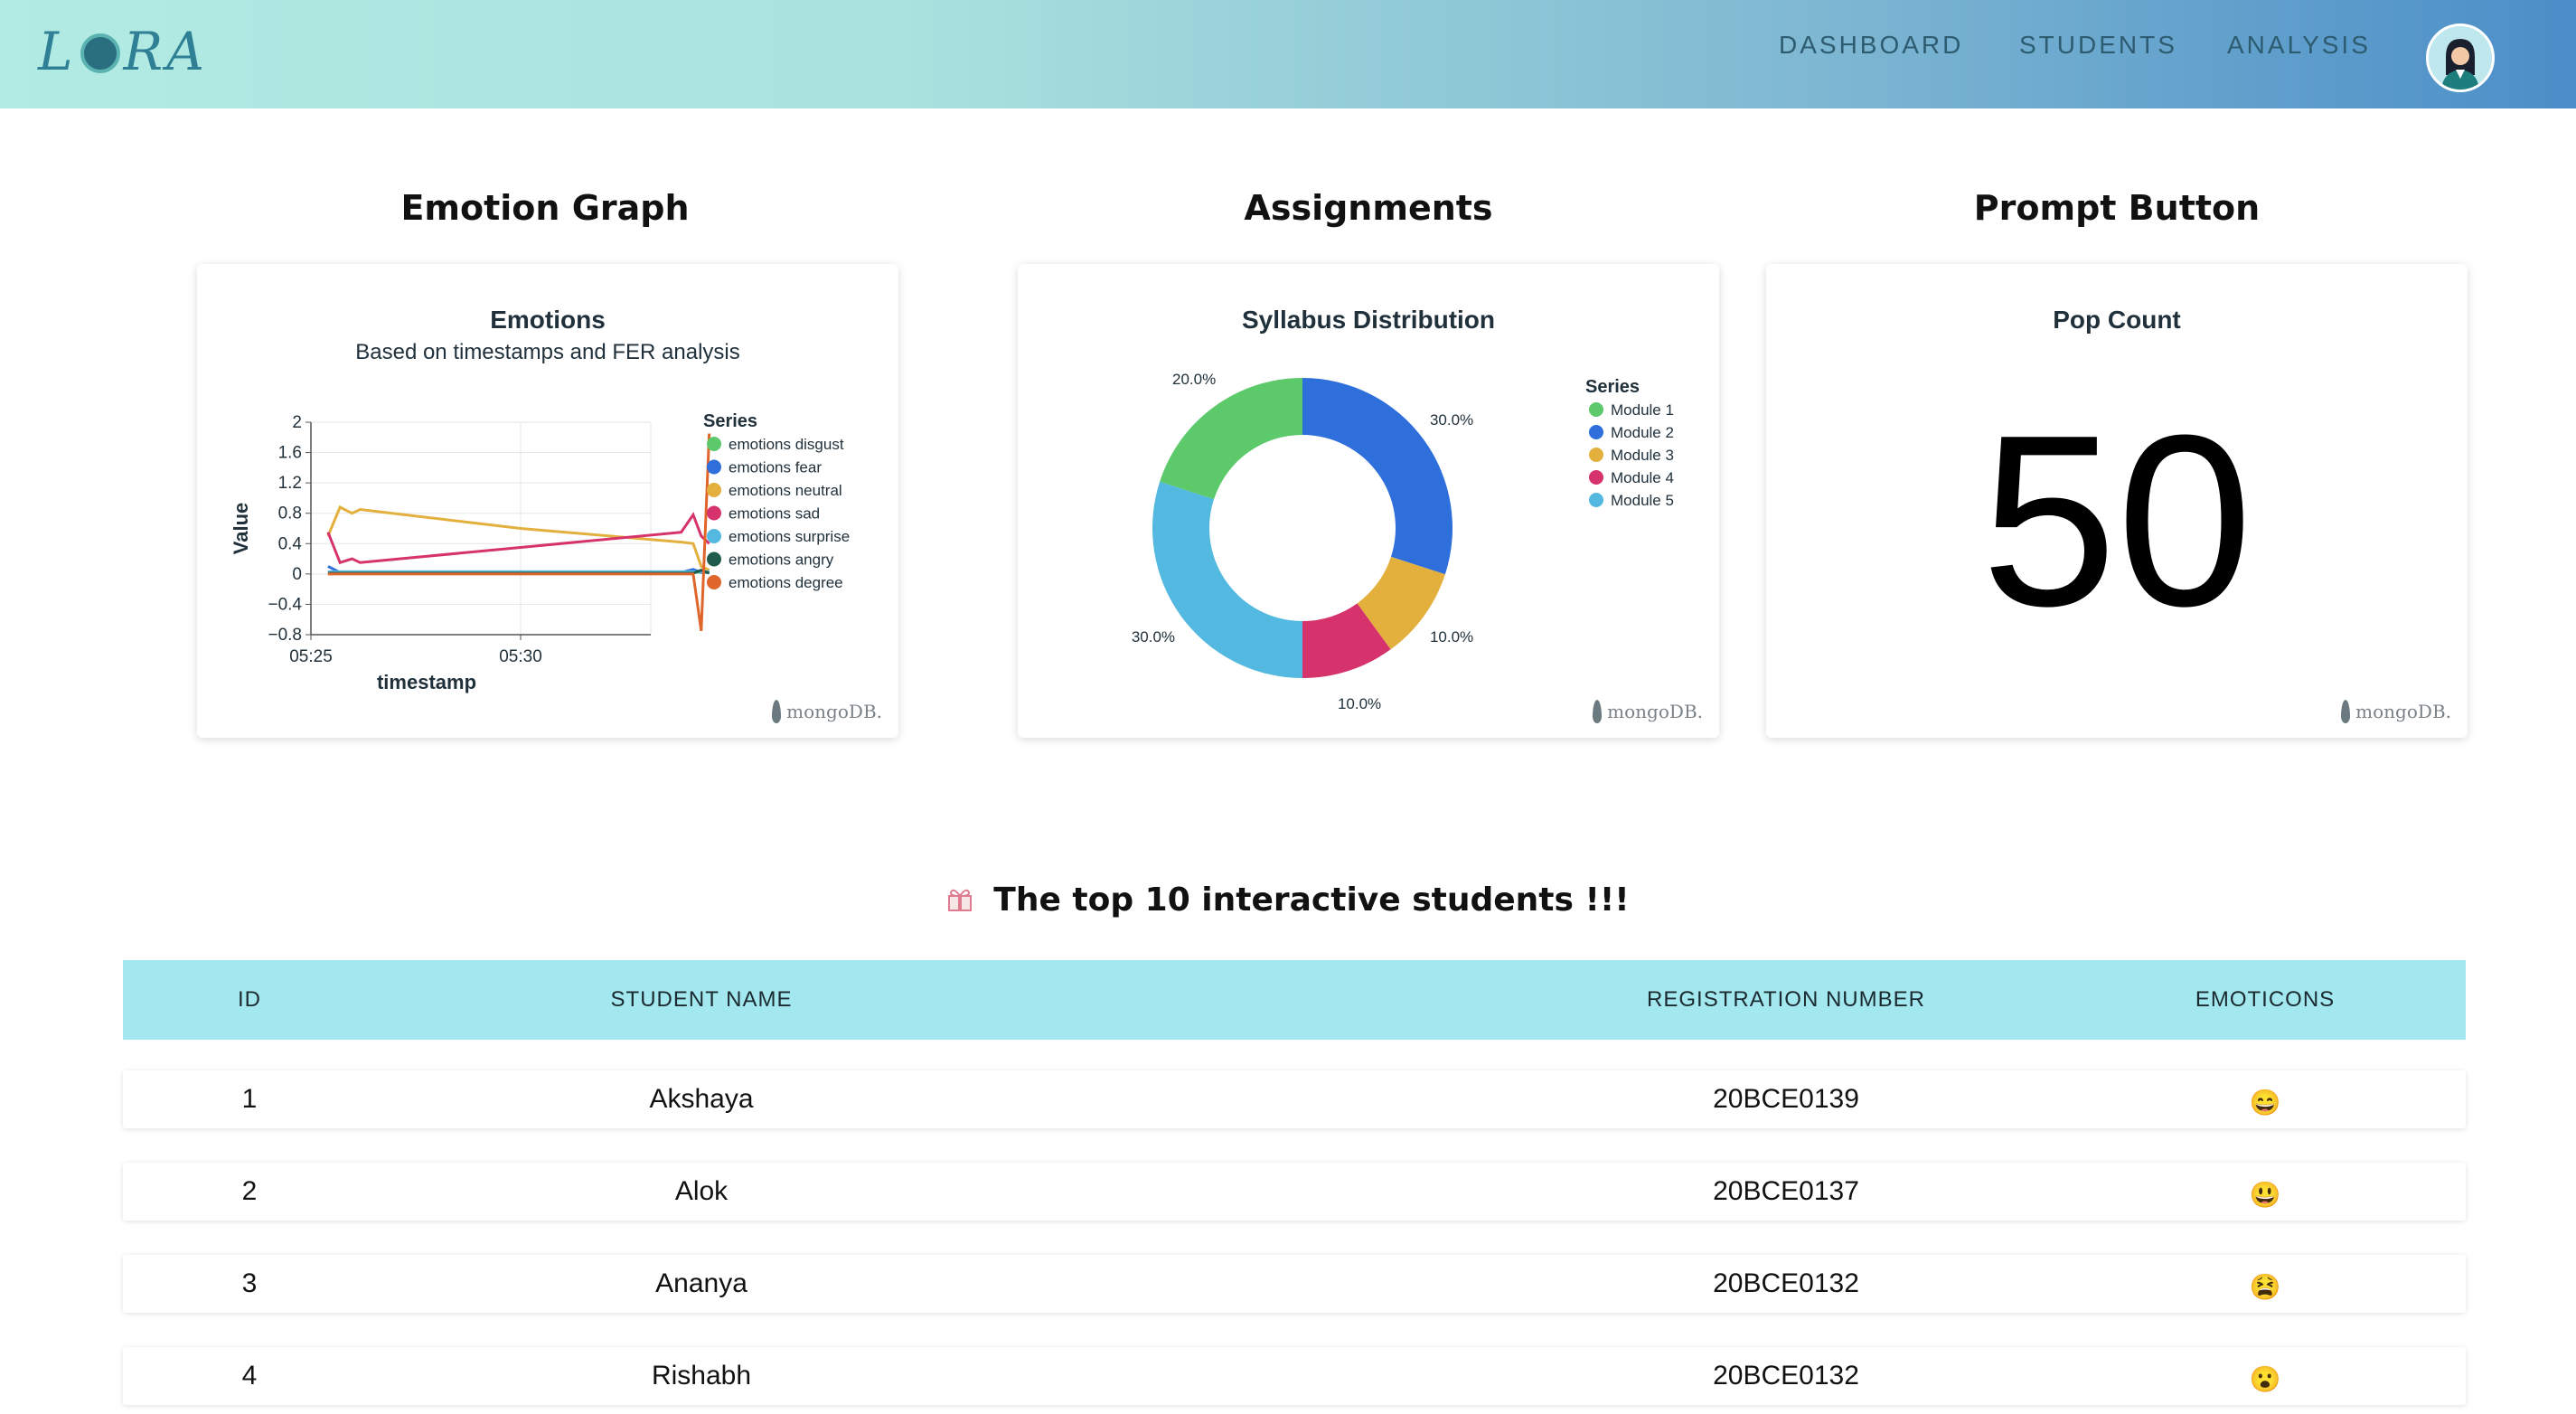  I want to click on y-tick-label: 0.8, so click(290, 513).